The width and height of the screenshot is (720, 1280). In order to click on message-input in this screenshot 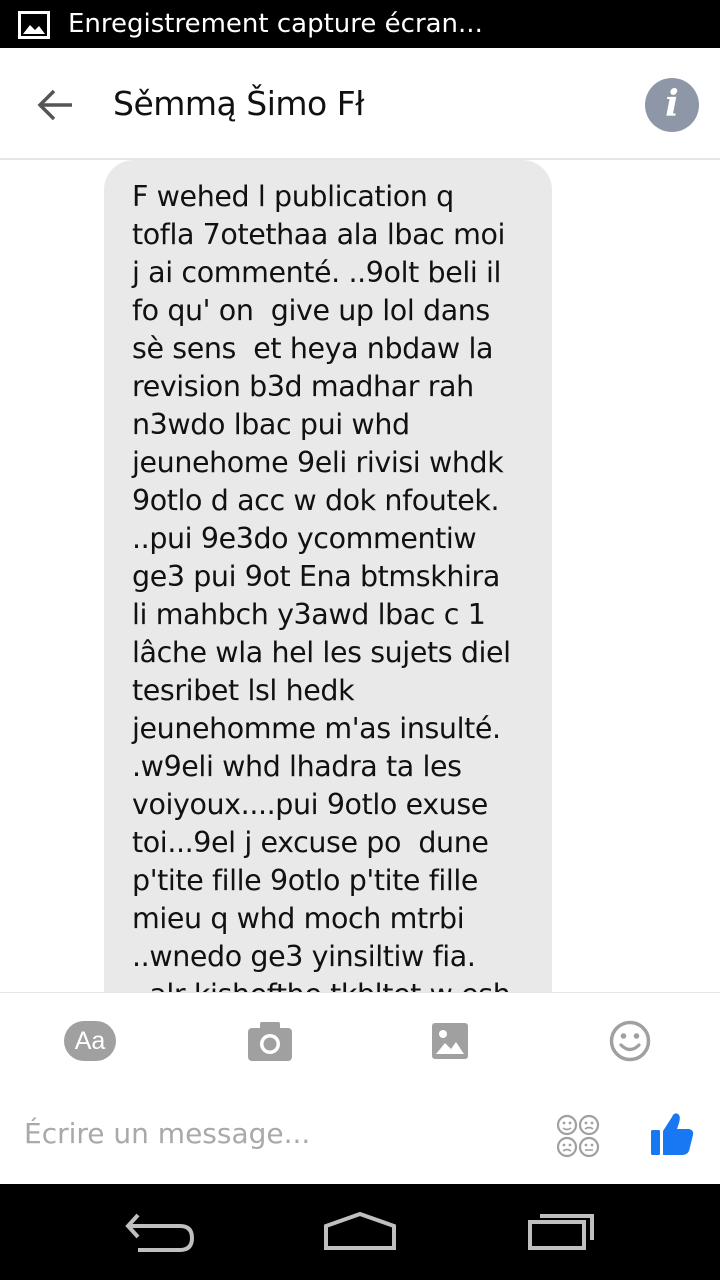, I will do `click(274, 1133)`.